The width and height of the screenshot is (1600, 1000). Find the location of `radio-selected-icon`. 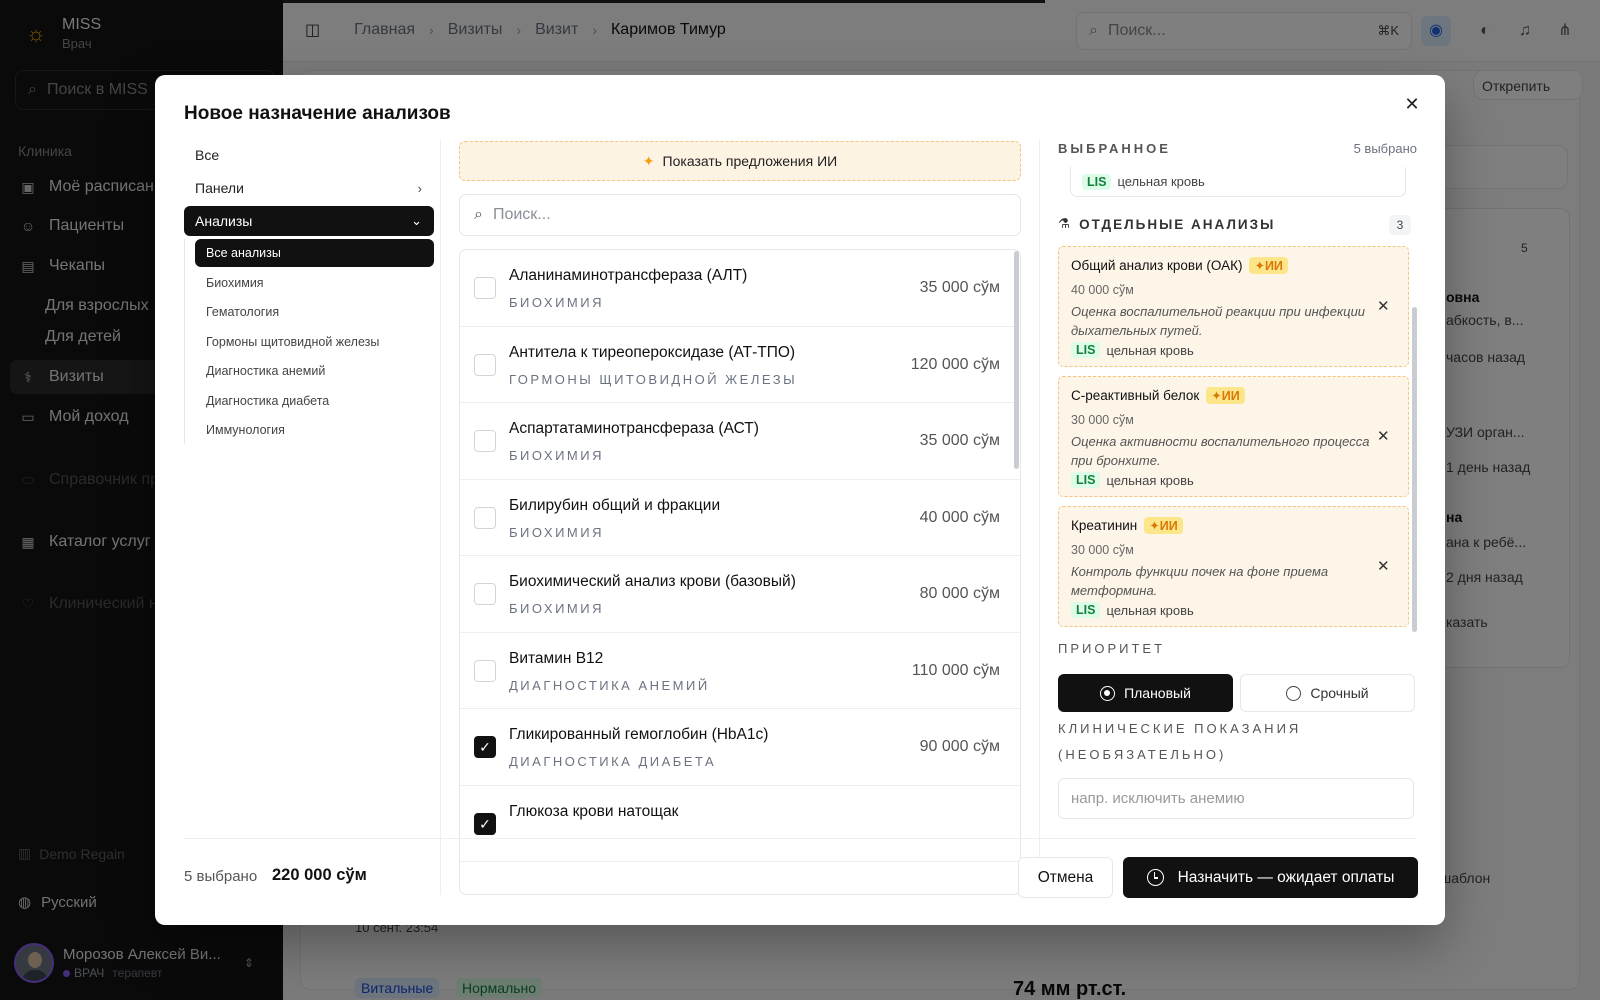

radio-selected-icon is located at coordinates (1108, 693).